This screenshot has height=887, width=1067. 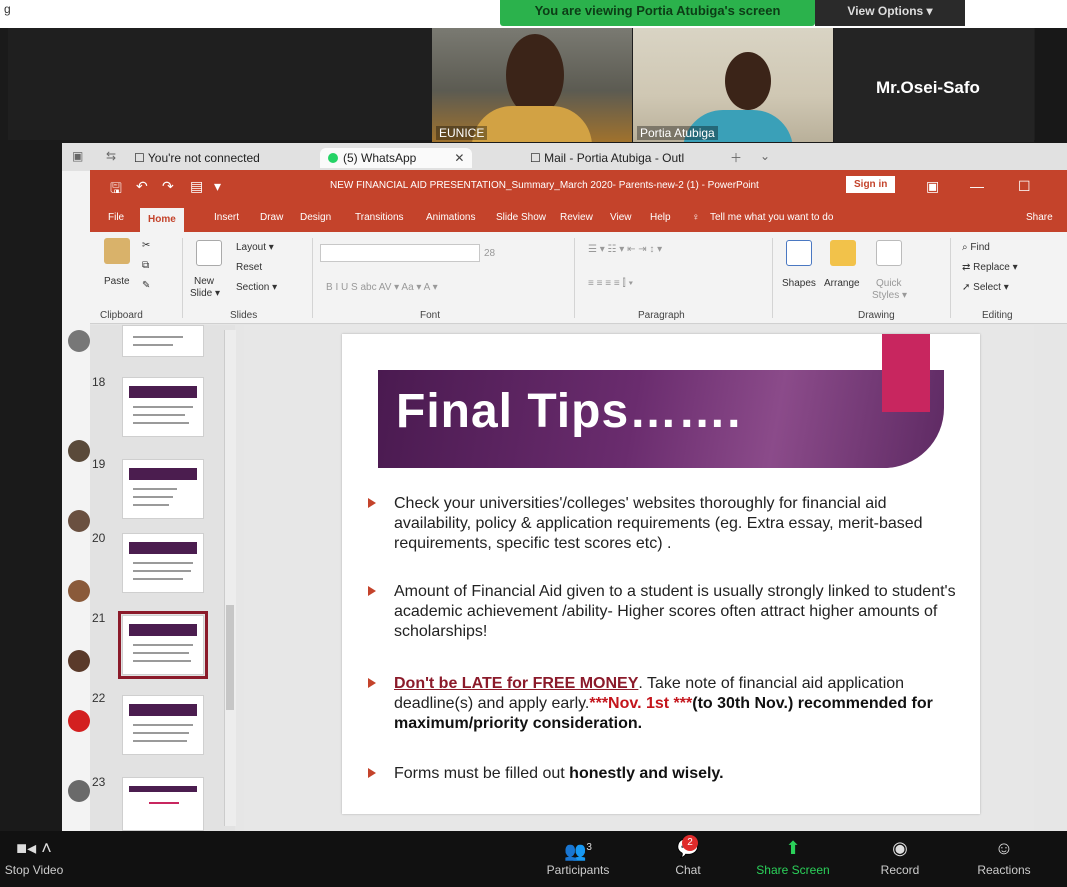 What do you see at coordinates (255, 247) in the screenshot?
I see `layout-button: Layout ▾` at bounding box center [255, 247].